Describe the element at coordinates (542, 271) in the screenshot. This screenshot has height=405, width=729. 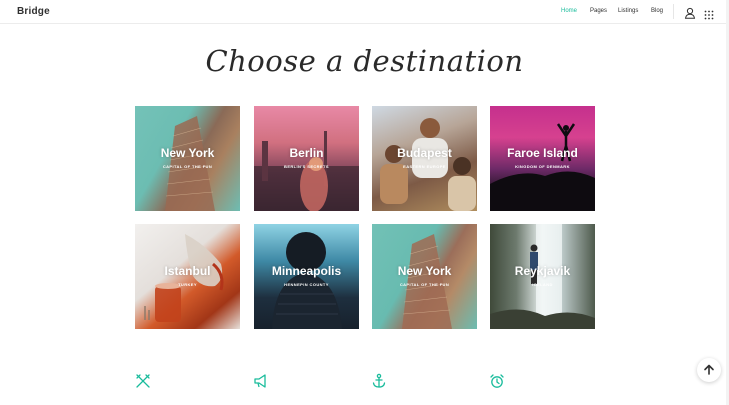
I see `destination-name: Reykjavik` at that location.